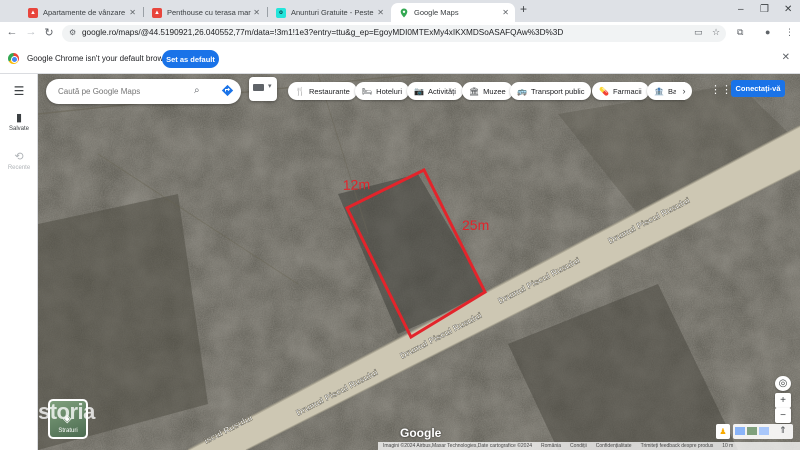 This screenshot has width=800, height=450. Describe the element at coordinates (786, 57) in the screenshot. I see `close-infobar-icon: ✕` at that location.